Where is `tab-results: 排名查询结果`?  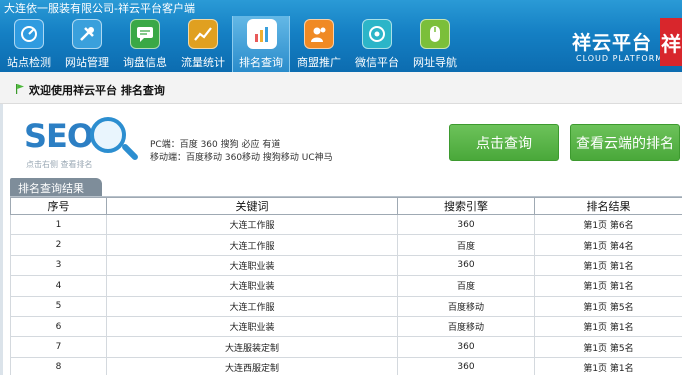
tab-results: 排名查询结果 is located at coordinates (56, 187).